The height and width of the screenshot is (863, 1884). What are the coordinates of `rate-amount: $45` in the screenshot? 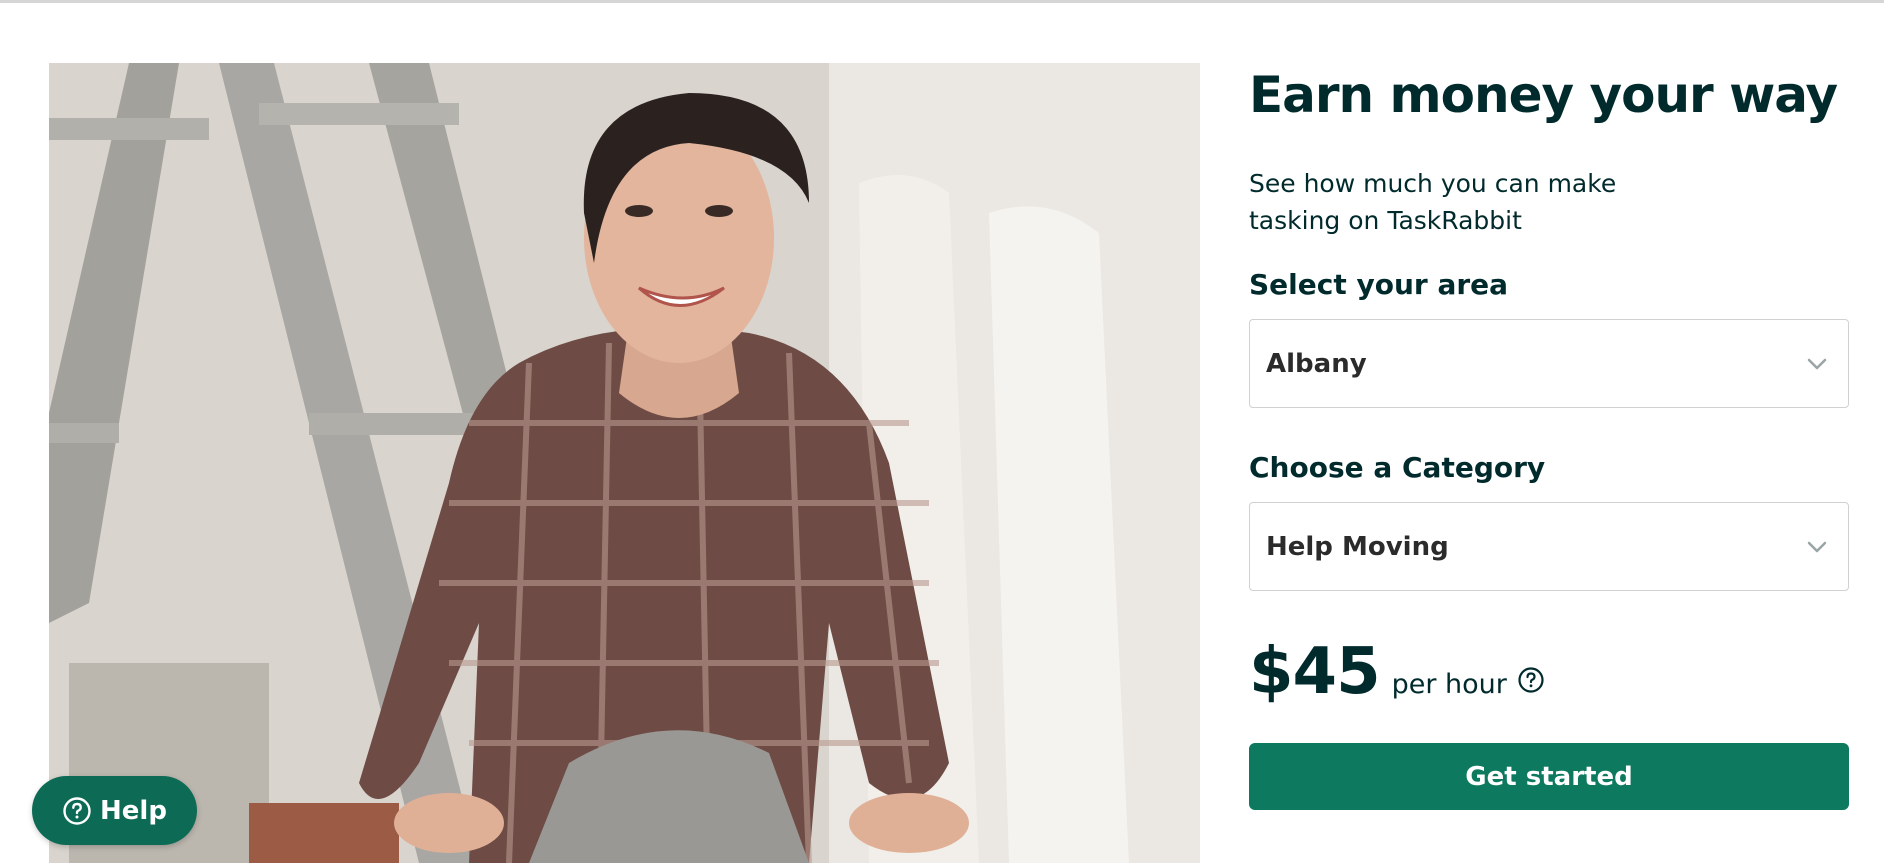 It's located at (1315, 672).